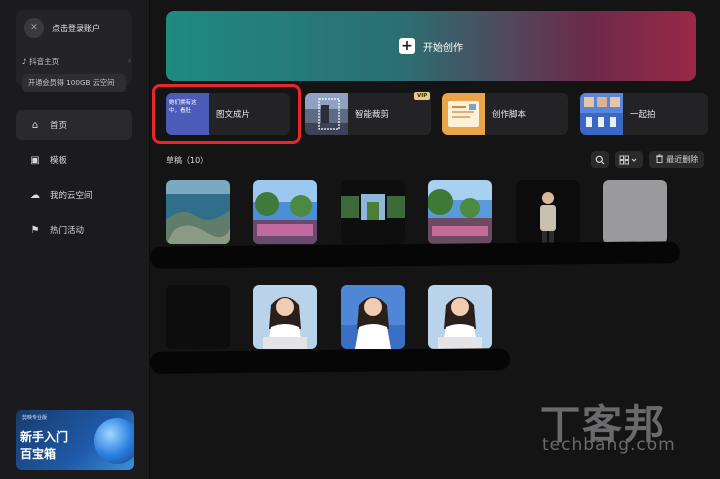  I want to click on drafts-title: 草稿（10）, so click(187, 160).